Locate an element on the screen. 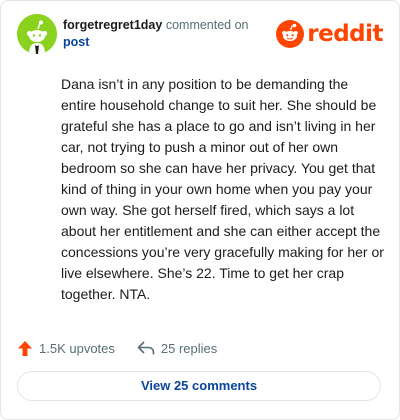  post-link: post is located at coordinates (76, 42).